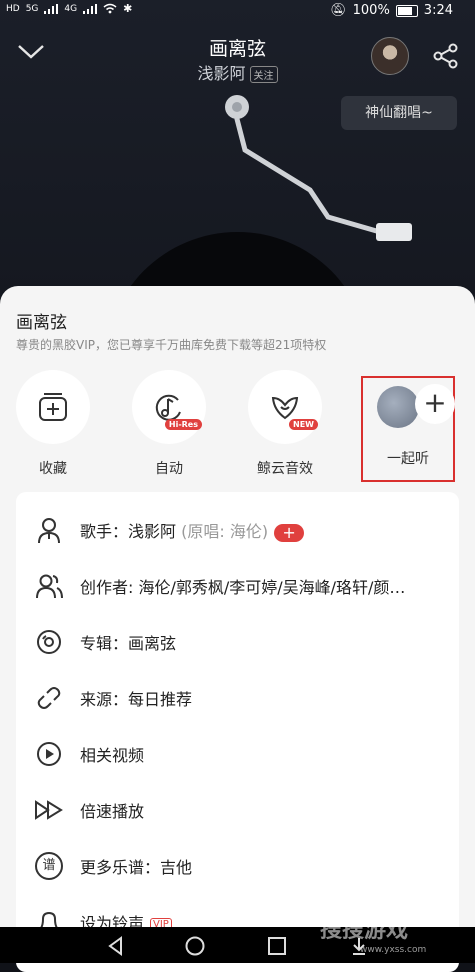  What do you see at coordinates (237, 810) in the screenshot?
I see `menu-item-speed: 倍速播放` at bounding box center [237, 810].